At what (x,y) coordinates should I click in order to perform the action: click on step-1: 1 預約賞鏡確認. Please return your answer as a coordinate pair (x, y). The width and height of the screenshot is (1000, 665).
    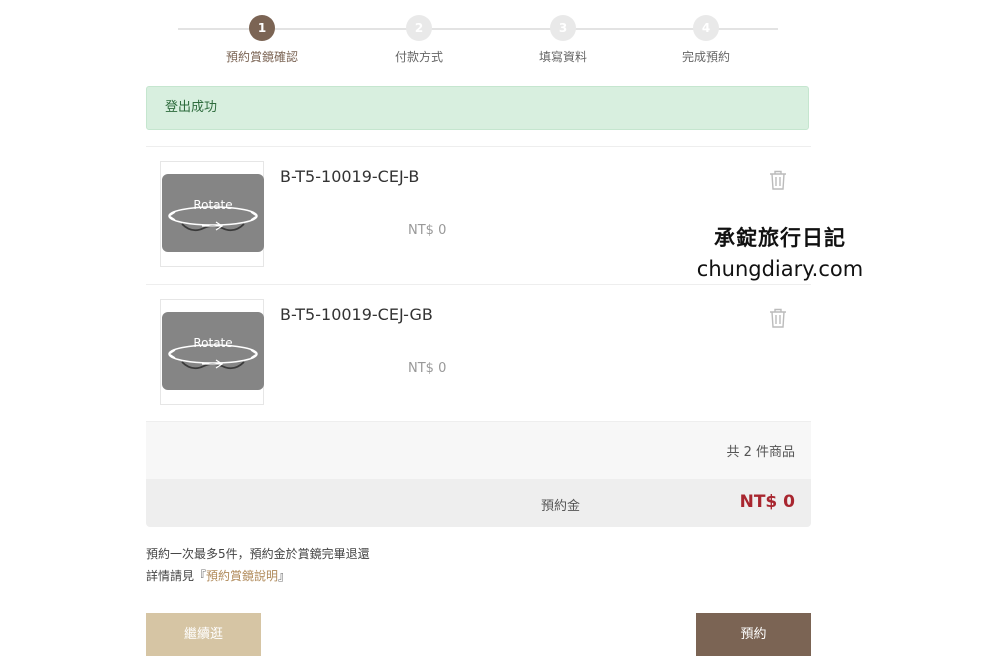
    Looking at the image, I should click on (262, 39).